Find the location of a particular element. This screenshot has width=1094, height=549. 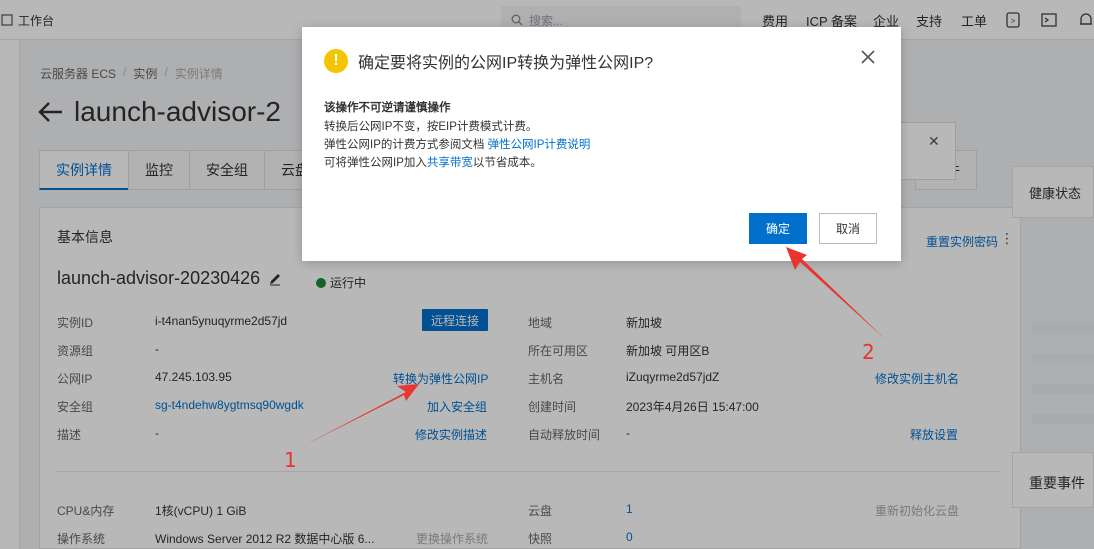

shared-bandwidth-link: 共享带宽 is located at coordinates (450, 163).